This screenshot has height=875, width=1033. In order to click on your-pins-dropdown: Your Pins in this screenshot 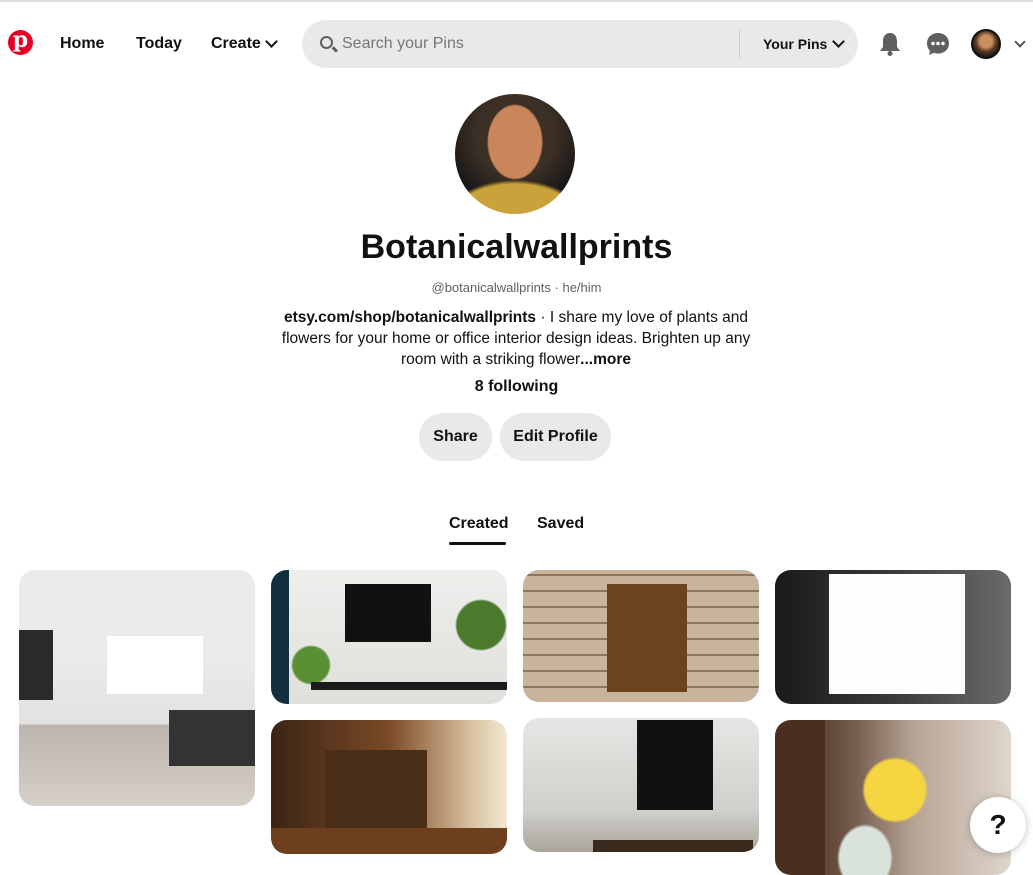, I will do `click(804, 43)`.